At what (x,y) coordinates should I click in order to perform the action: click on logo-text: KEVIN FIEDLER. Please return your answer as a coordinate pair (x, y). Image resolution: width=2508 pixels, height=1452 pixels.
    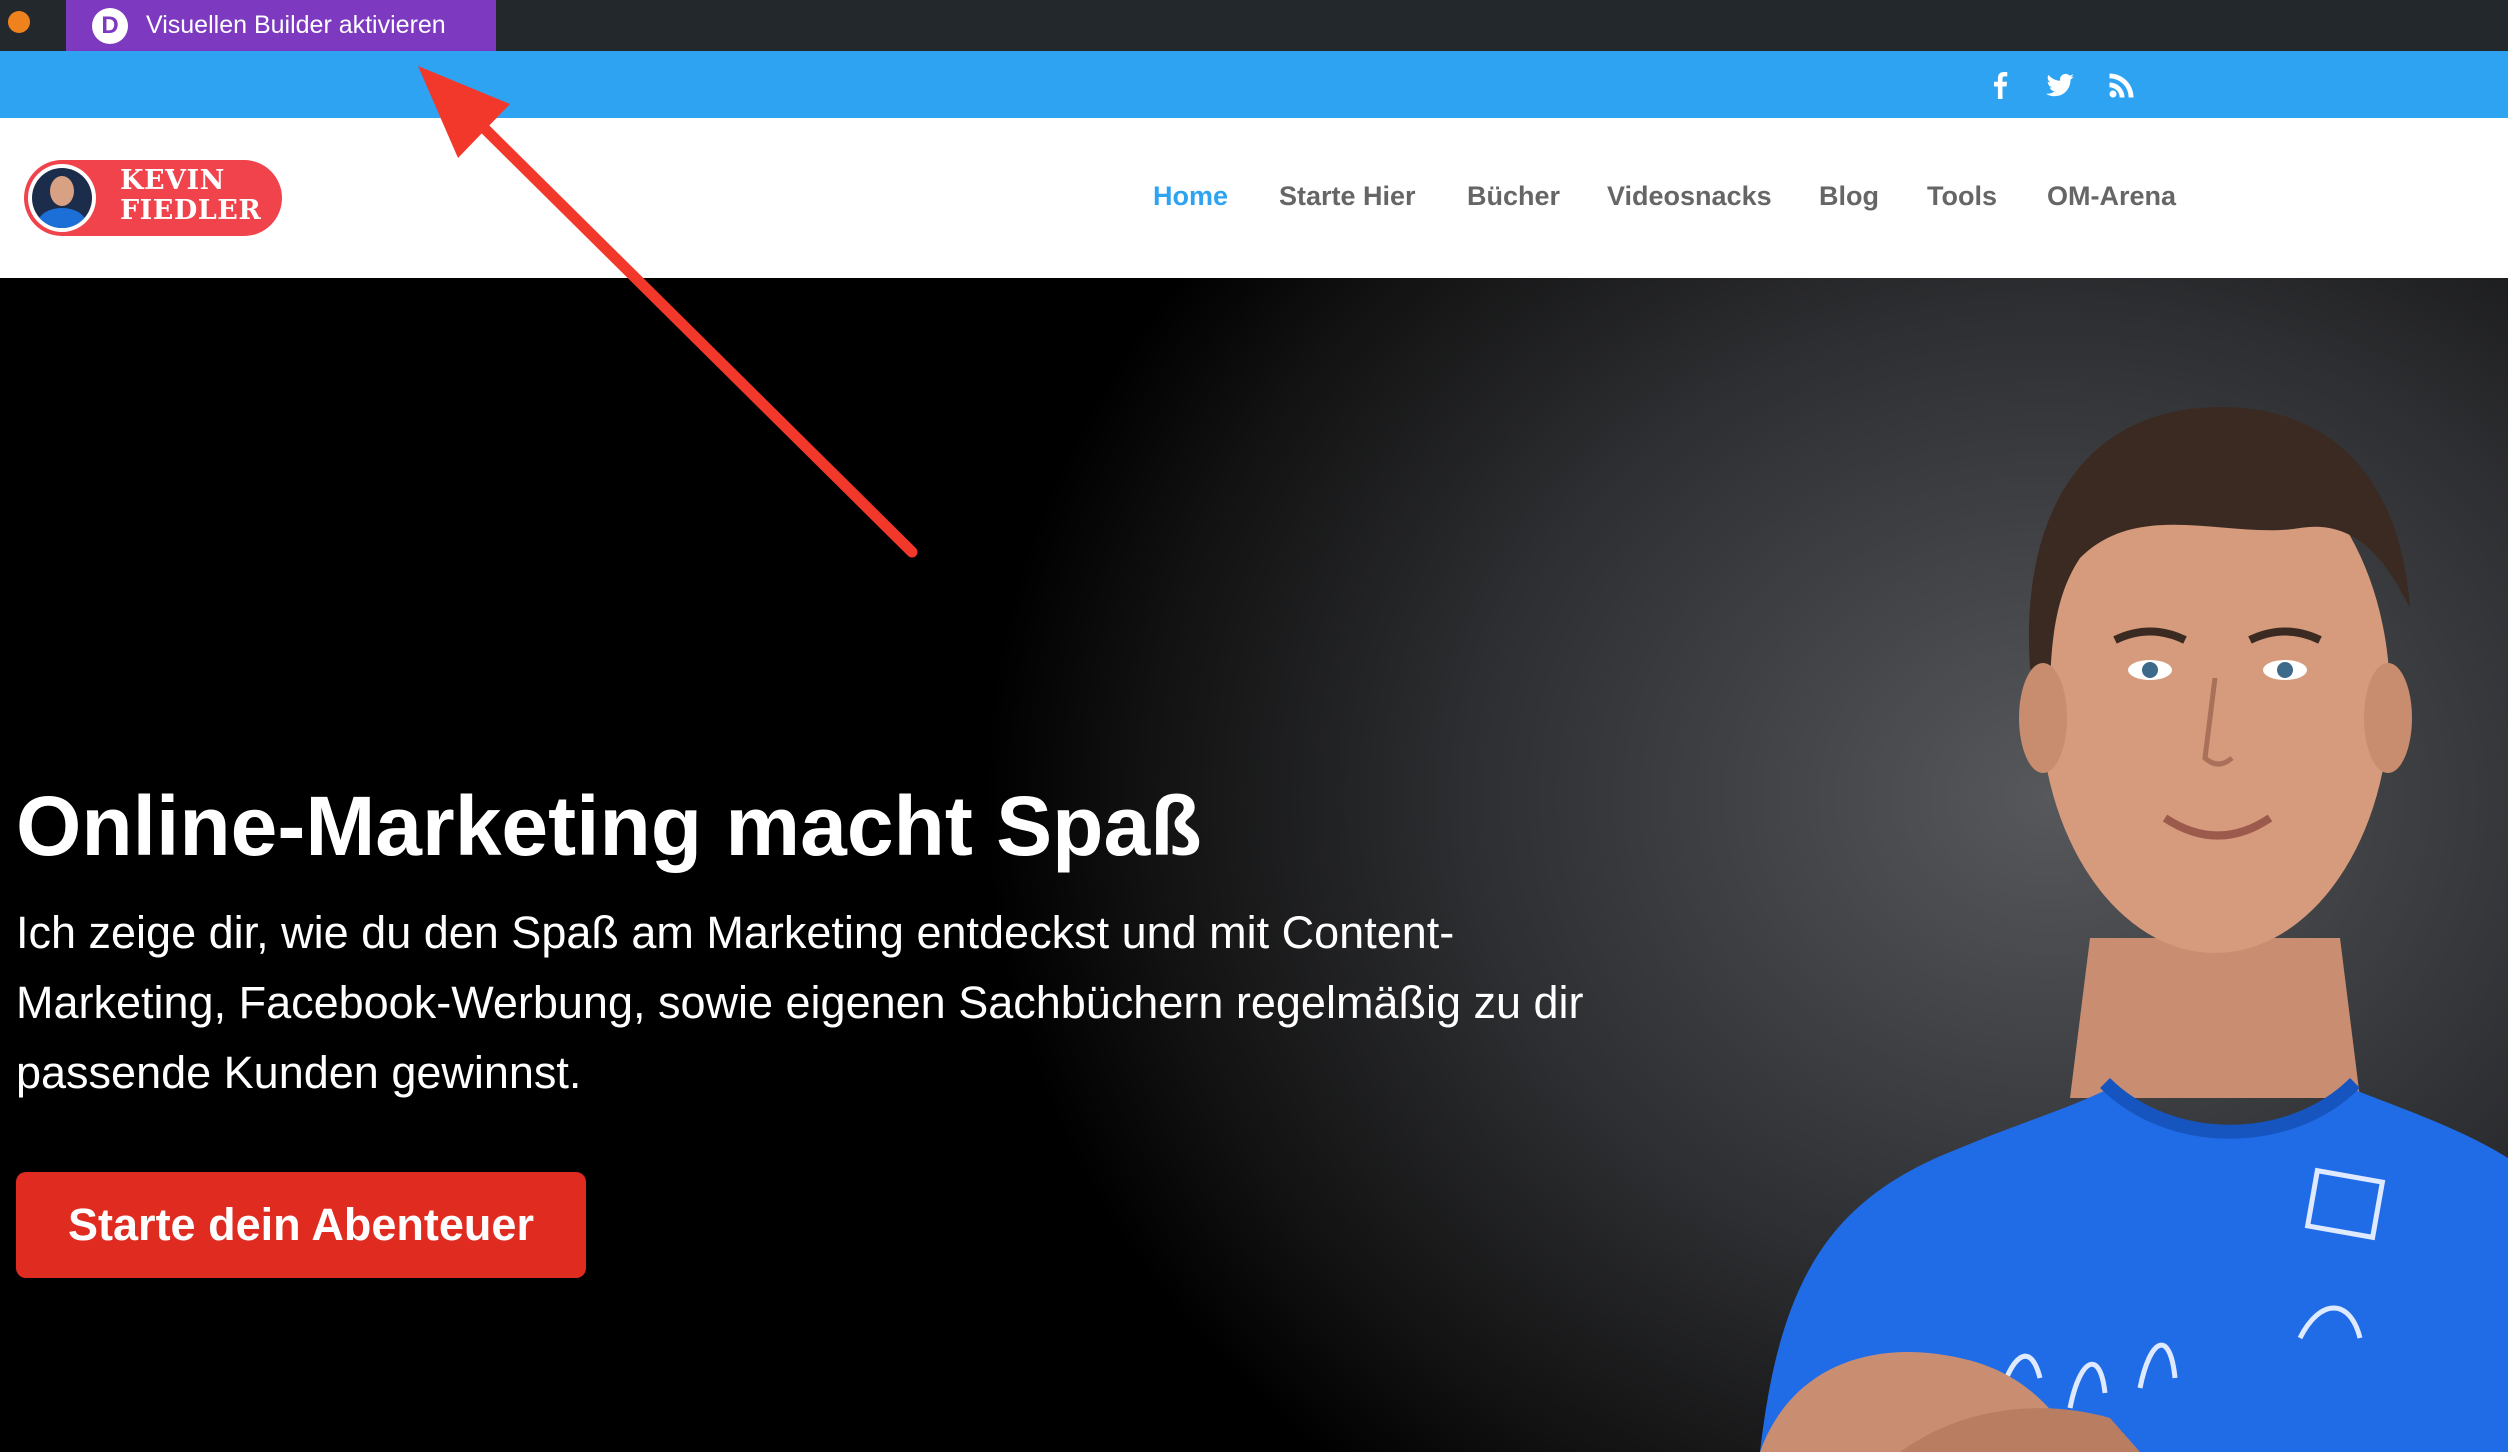
    Looking at the image, I should click on (190, 196).